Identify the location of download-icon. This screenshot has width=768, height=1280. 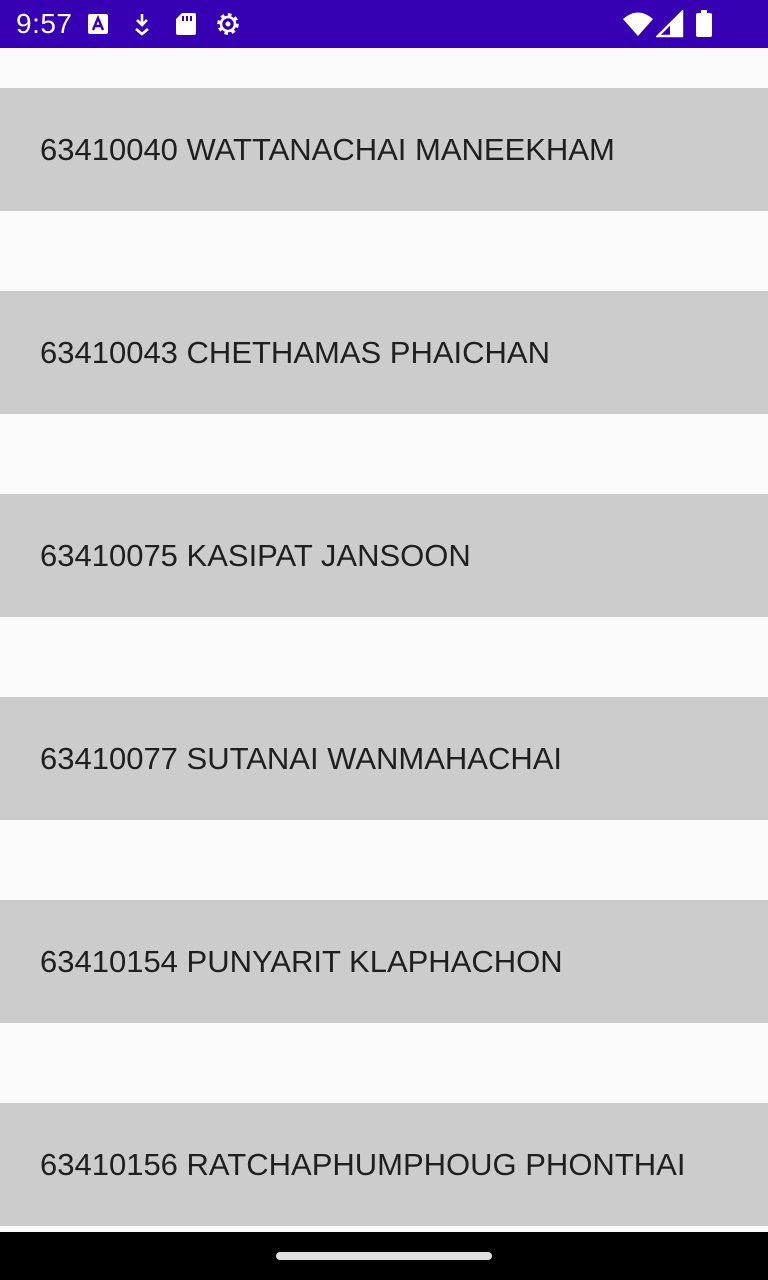
(142, 25).